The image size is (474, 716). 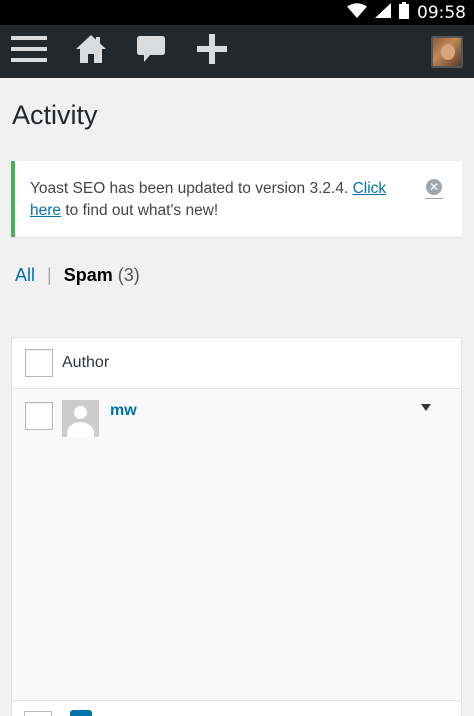 I want to click on author-avatar, so click(x=80, y=418).